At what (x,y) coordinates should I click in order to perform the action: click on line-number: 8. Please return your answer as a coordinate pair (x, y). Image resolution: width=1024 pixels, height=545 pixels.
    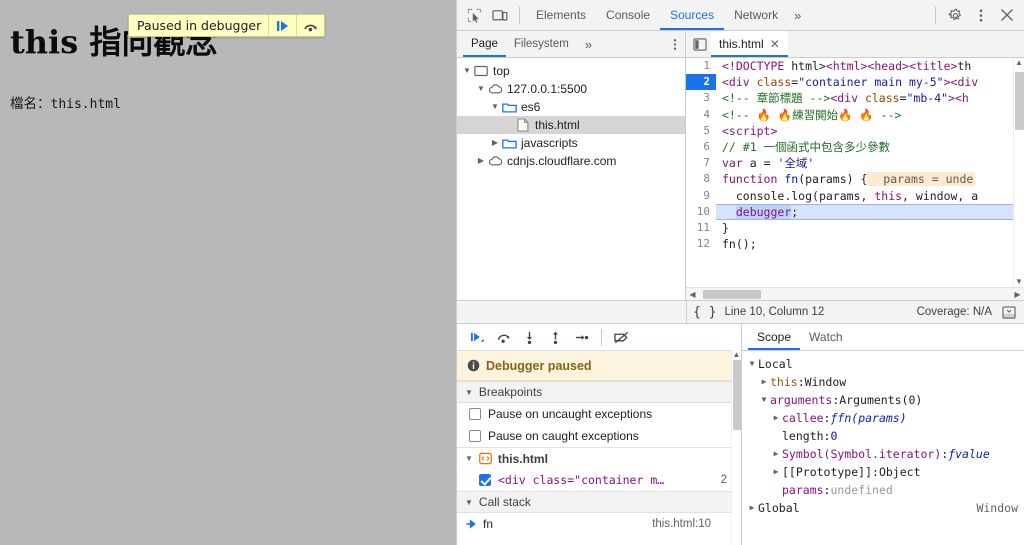
    Looking at the image, I should click on (701, 179).